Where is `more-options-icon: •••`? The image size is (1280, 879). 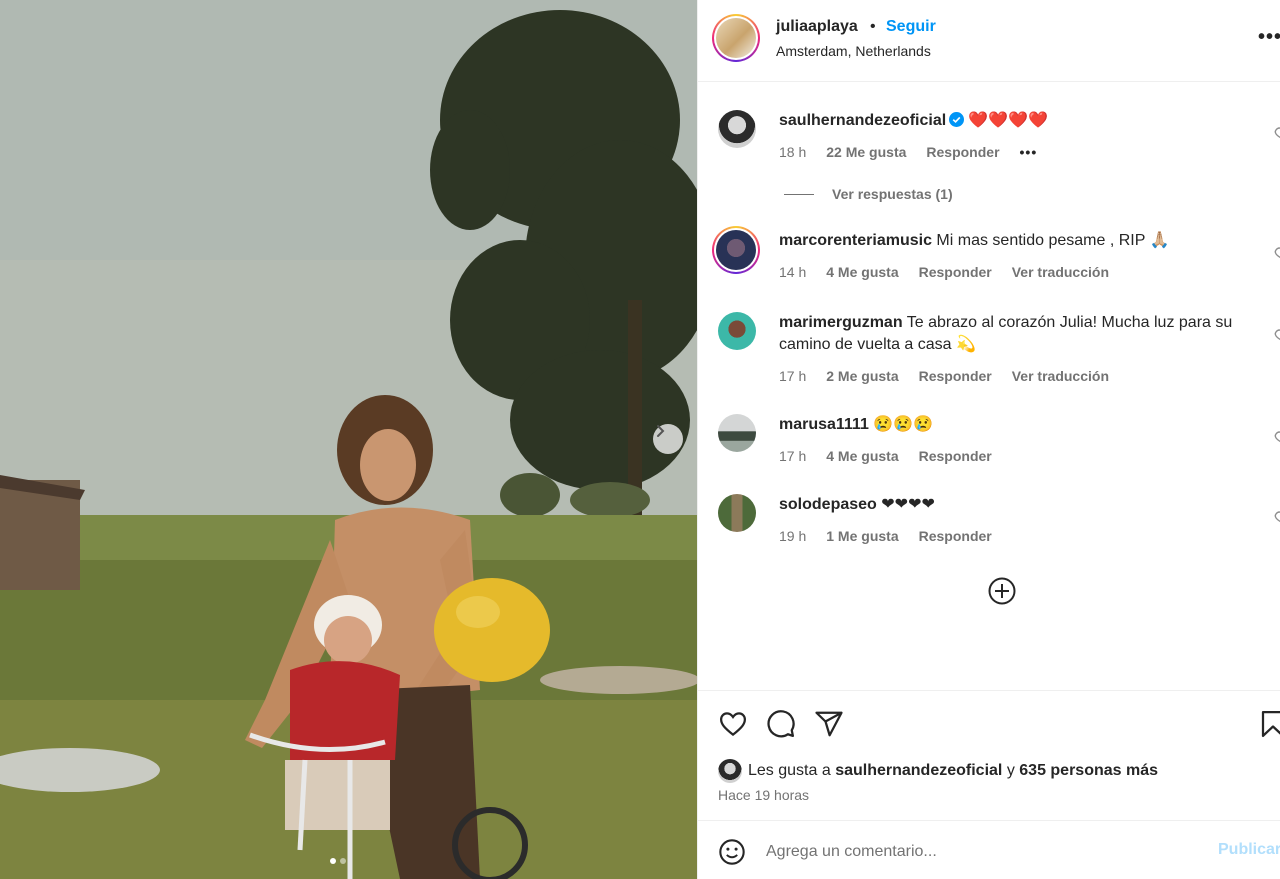 more-options-icon: ••• is located at coordinates (1269, 37).